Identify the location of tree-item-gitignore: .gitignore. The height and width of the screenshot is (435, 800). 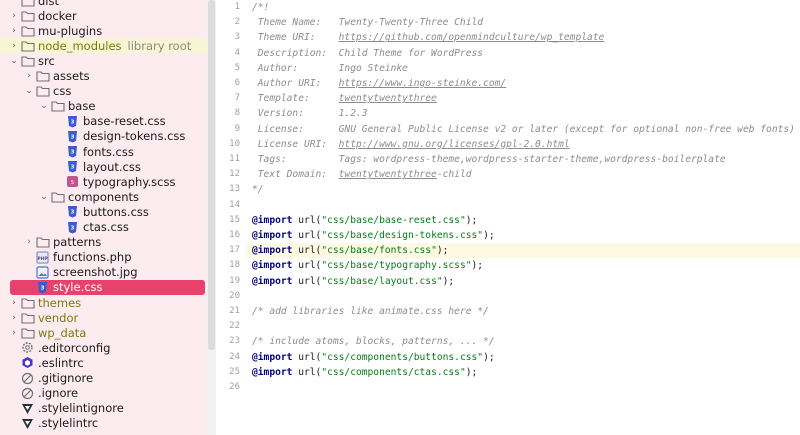
(103, 378).